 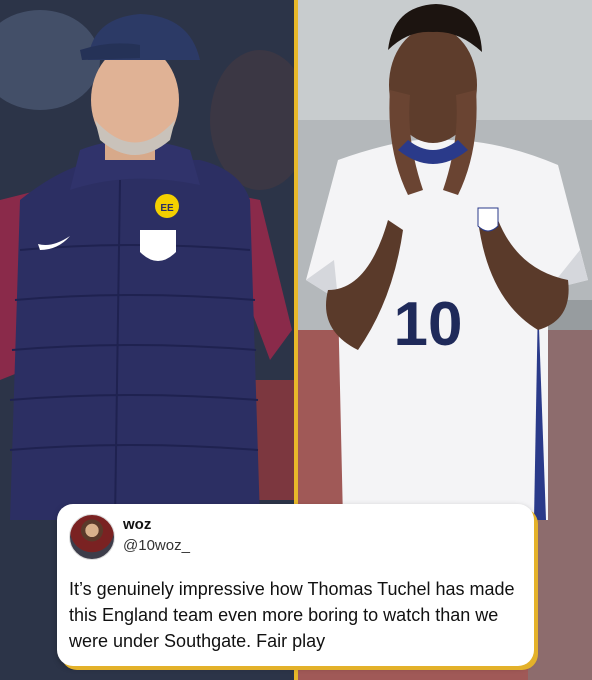 What do you see at coordinates (428, 324) in the screenshot?
I see `shirt-number: 10` at bounding box center [428, 324].